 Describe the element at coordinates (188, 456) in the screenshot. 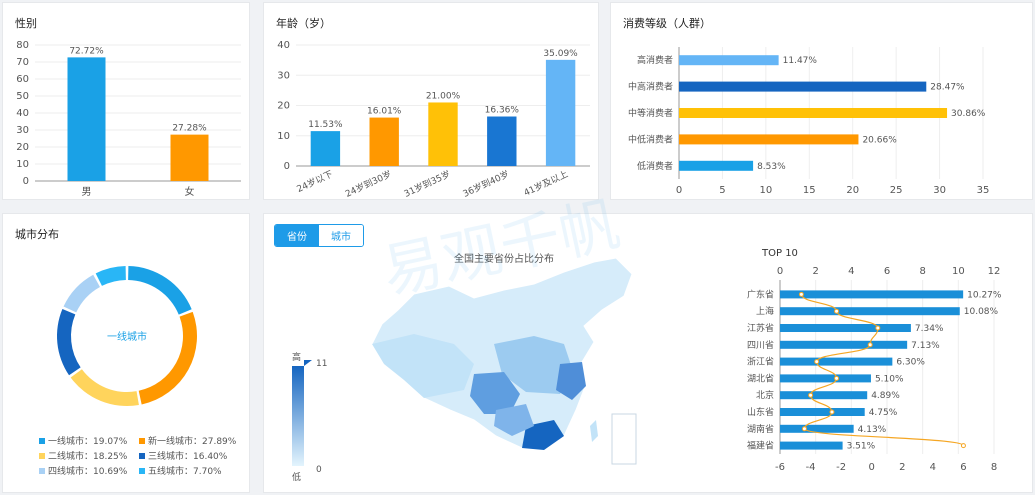

I see `legend-label: 三线城市：16.40%` at that location.